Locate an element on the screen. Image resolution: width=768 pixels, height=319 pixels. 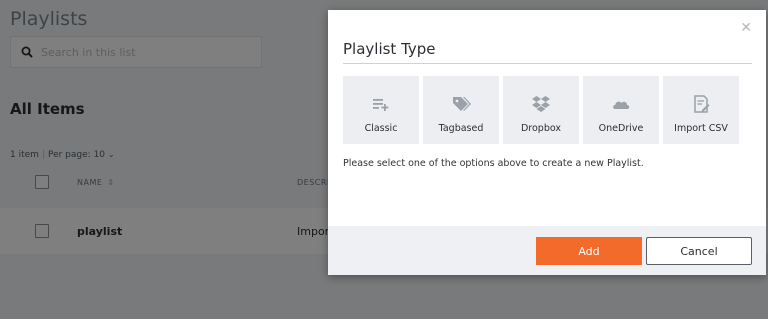
dialog-title: Playlist Type is located at coordinates (389, 49).